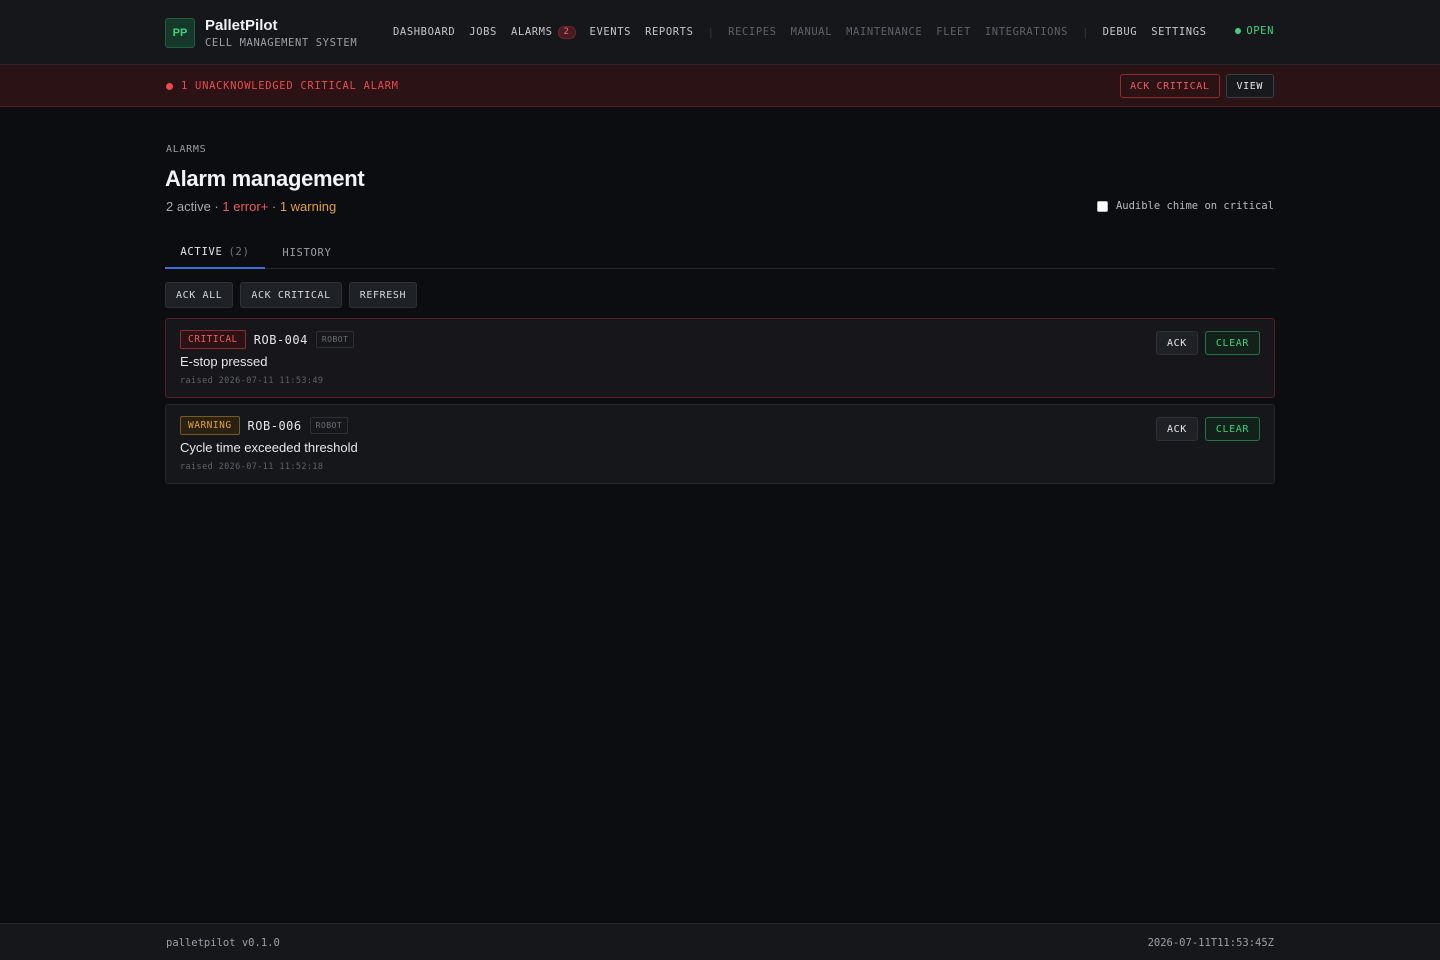 This screenshot has height=960, width=1440. I want to click on alarm-message: E-stop pressed, so click(224, 361).